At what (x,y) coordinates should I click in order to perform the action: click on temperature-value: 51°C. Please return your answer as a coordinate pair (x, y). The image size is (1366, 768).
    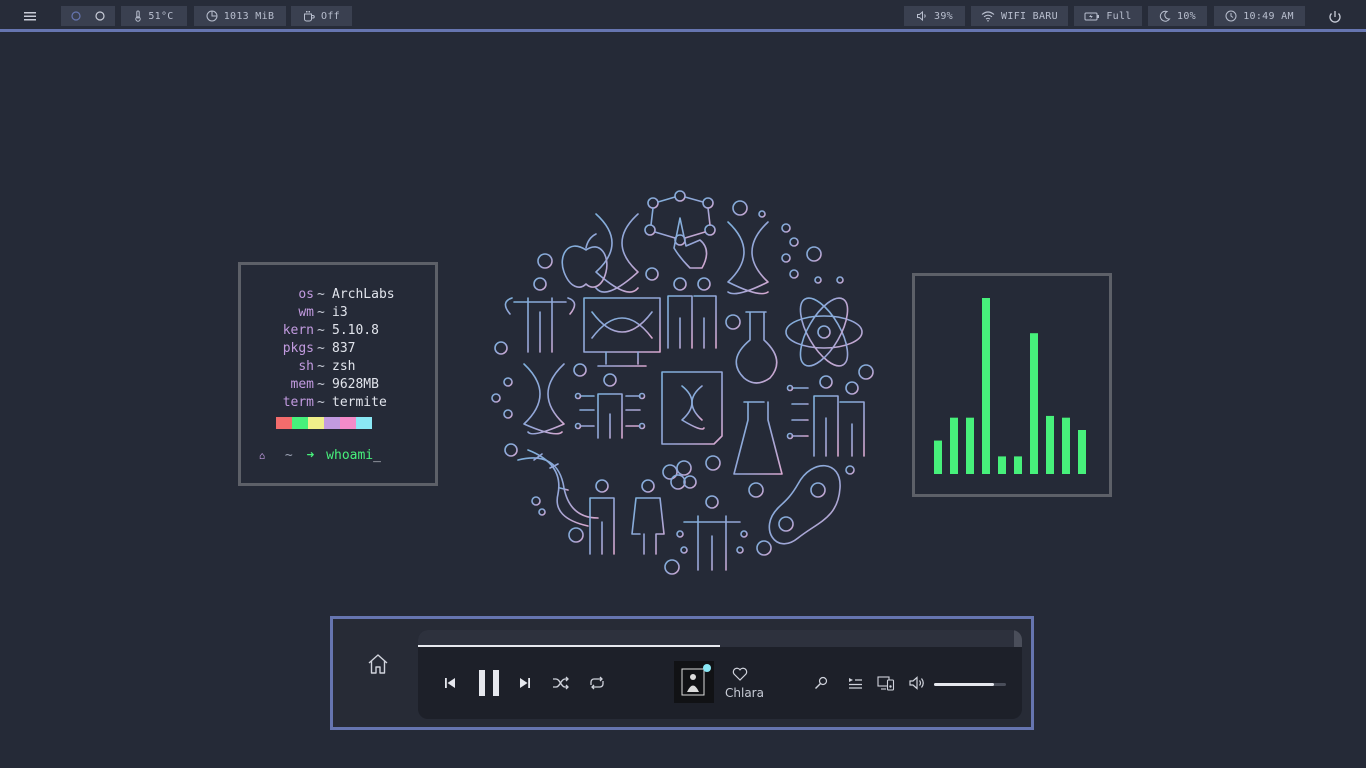
    Looking at the image, I should click on (161, 16).